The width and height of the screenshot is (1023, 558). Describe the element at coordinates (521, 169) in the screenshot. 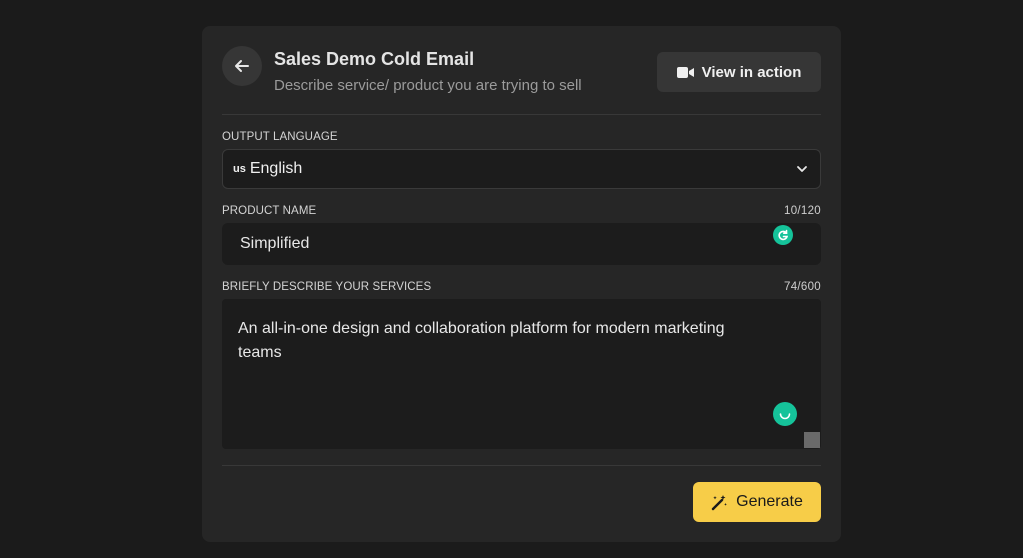

I see `output-language-select: us English` at that location.